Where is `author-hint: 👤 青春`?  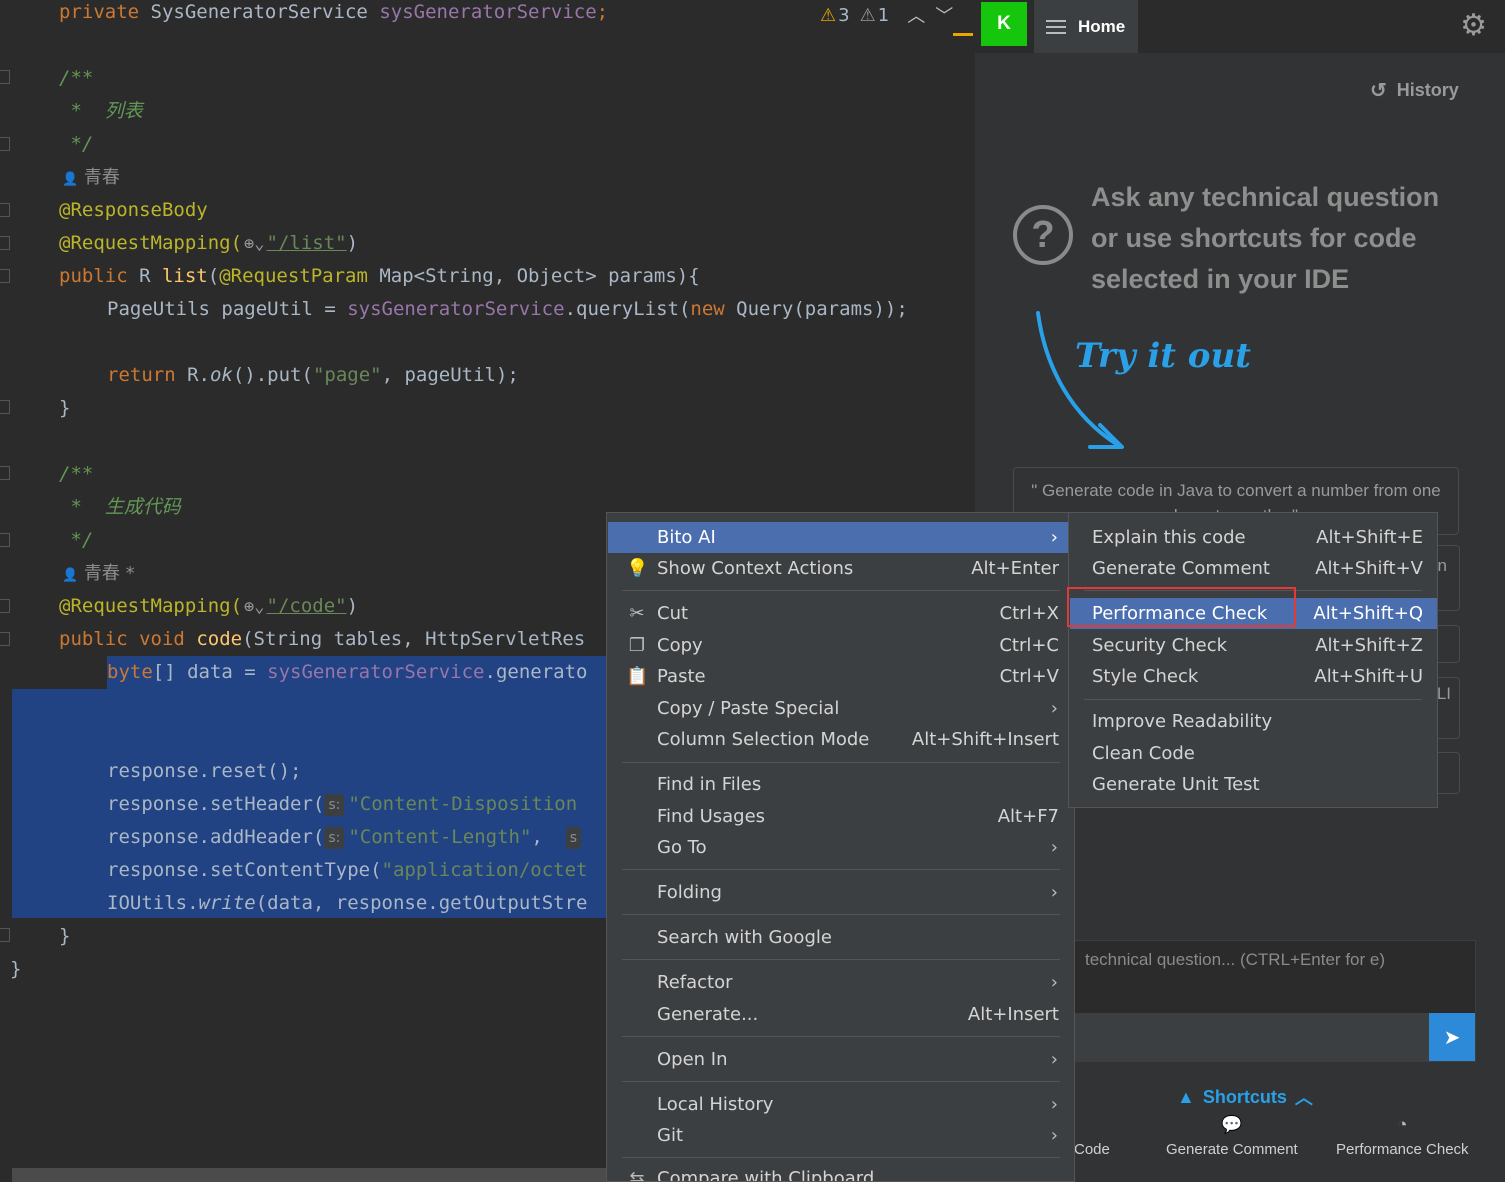
author-hint: 👤 青春 is located at coordinates (91, 177).